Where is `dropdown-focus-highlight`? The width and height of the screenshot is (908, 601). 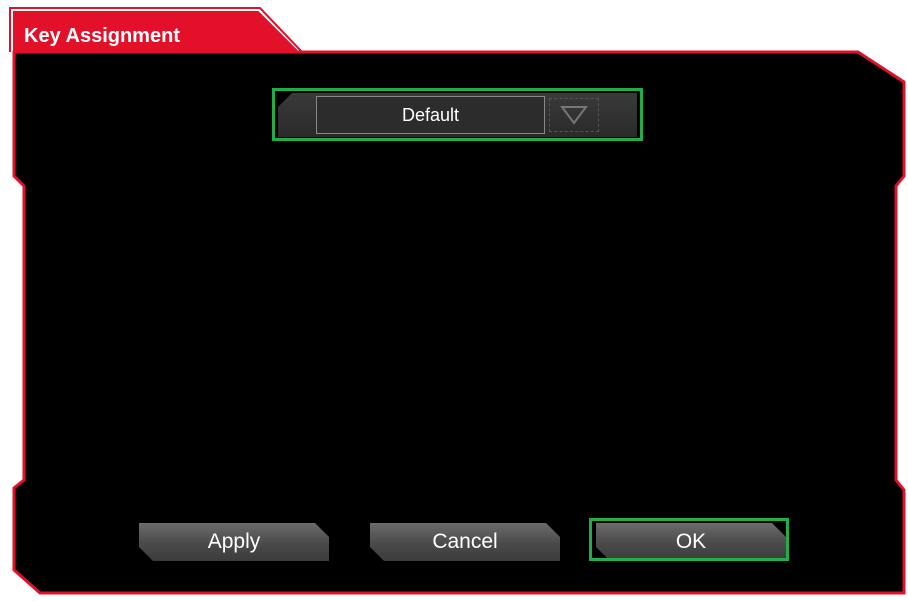 dropdown-focus-highlight is located at coordinates (457, 114).